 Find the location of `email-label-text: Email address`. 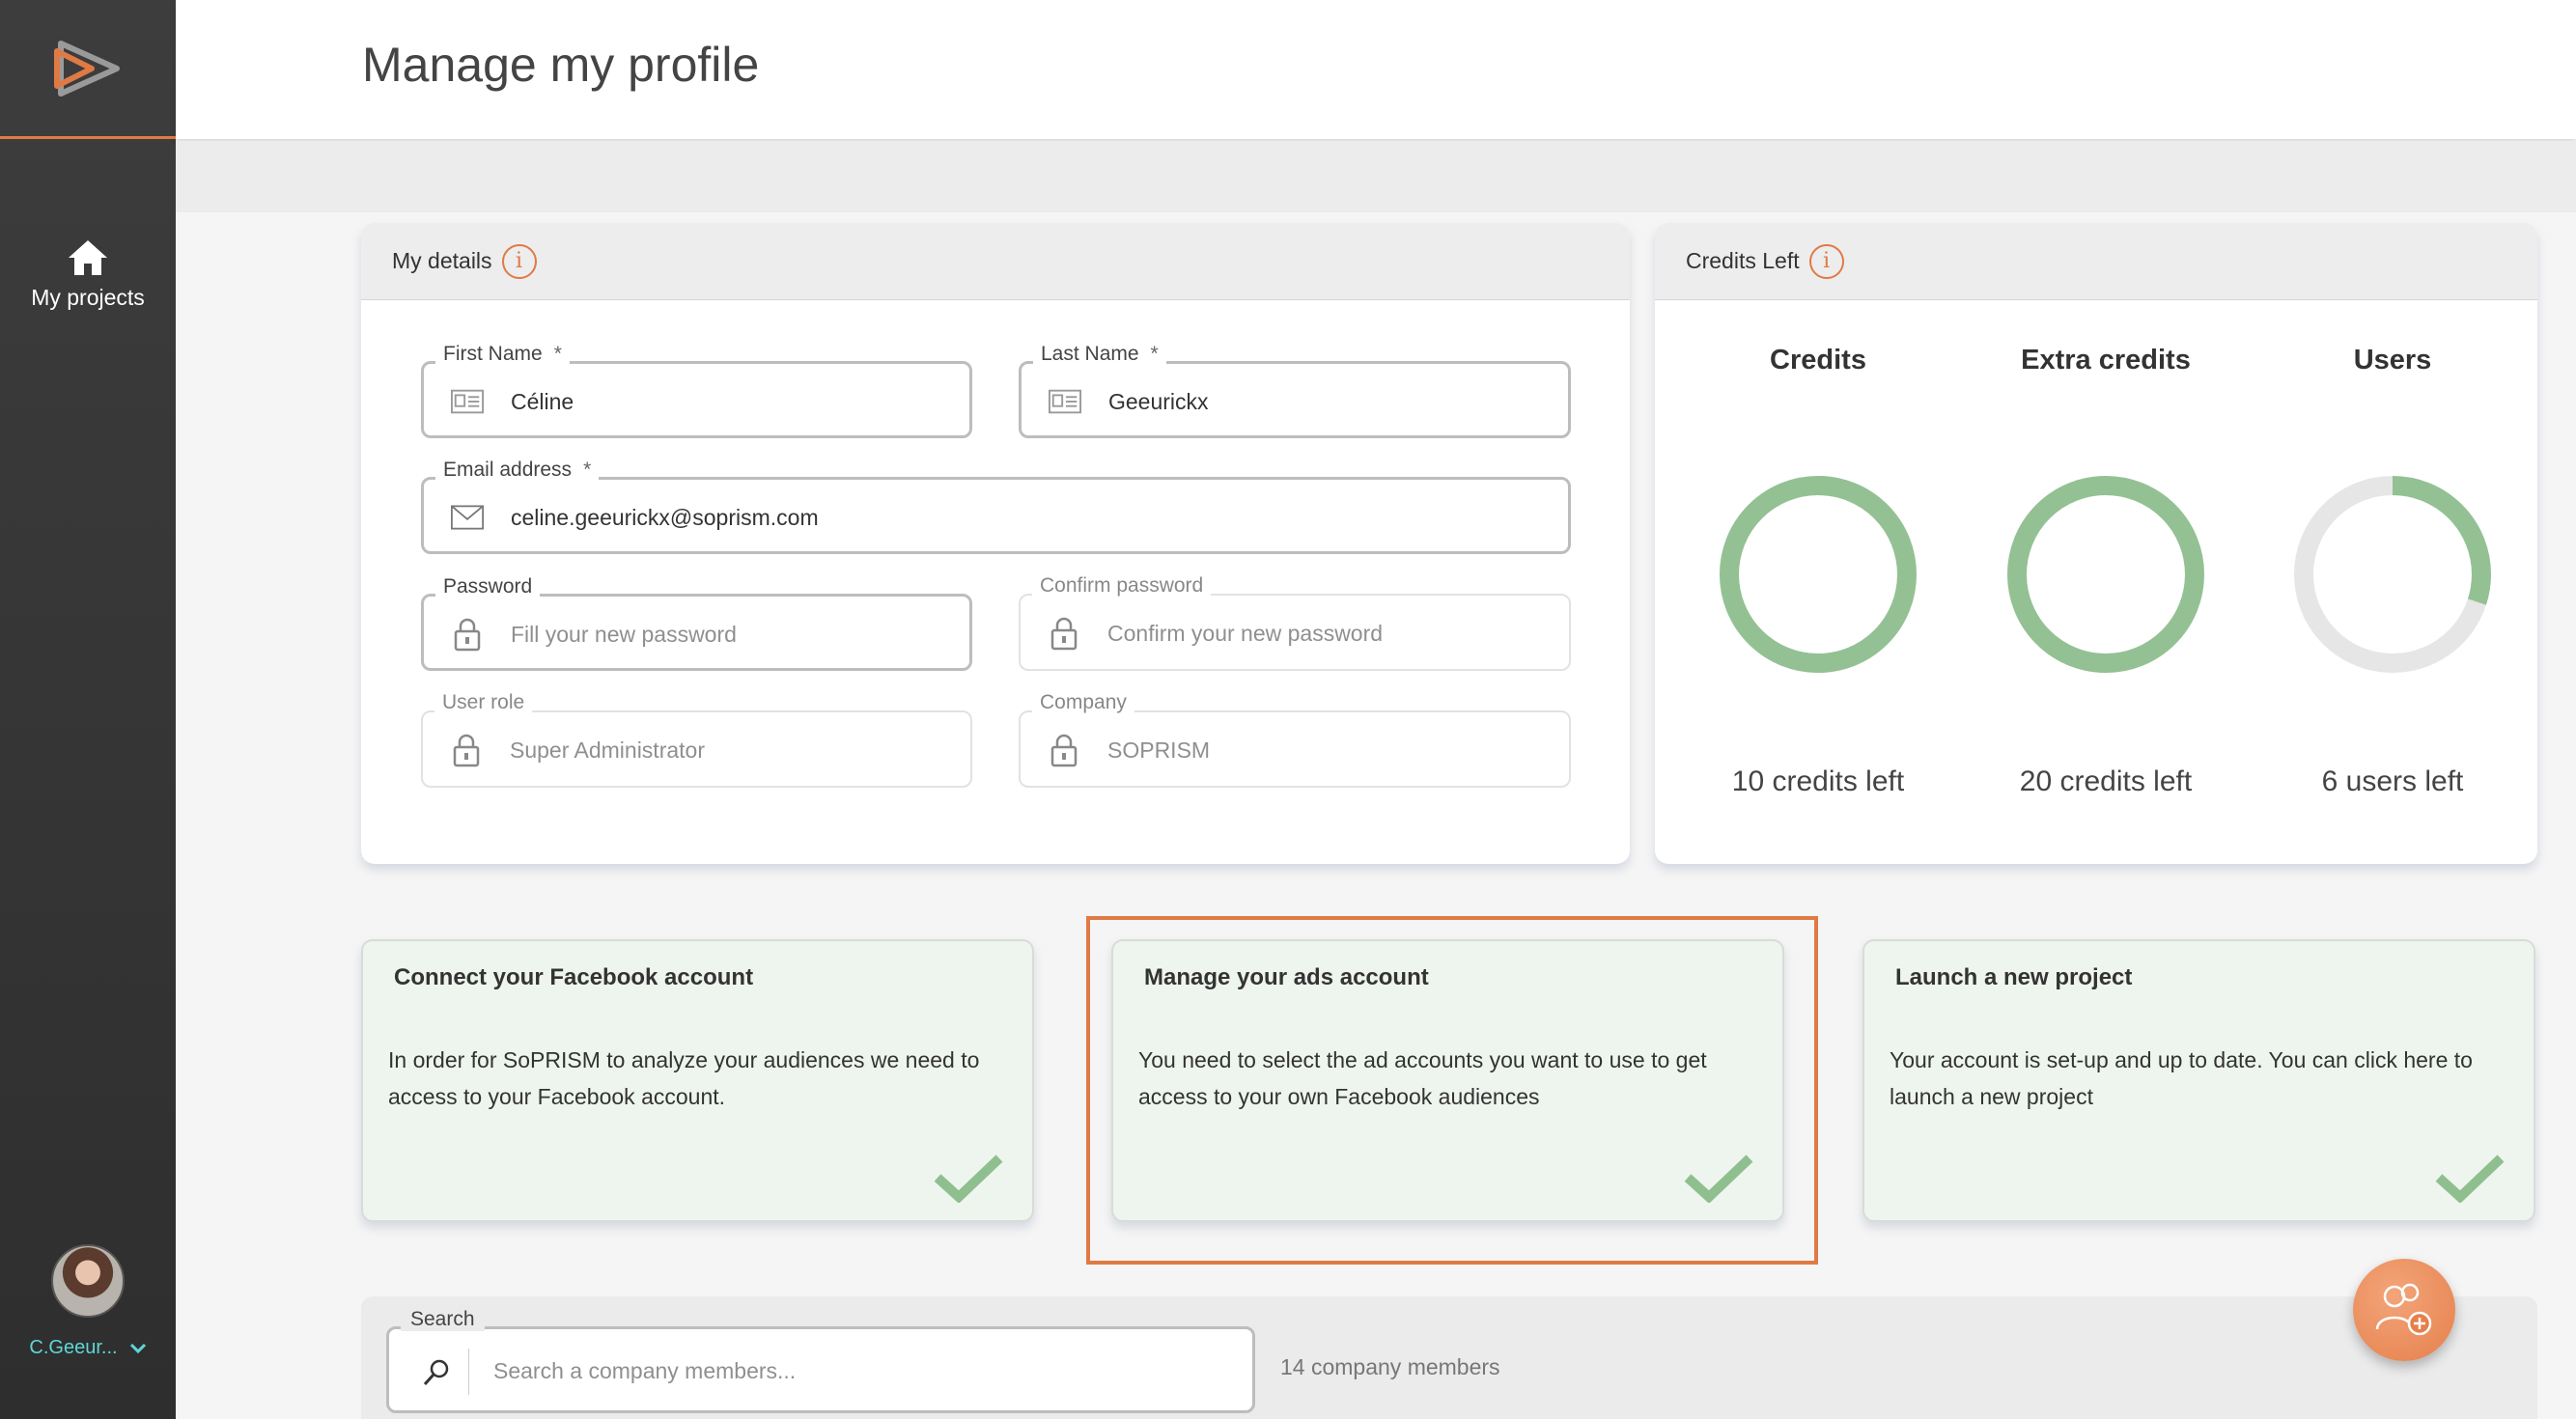

email-label-text: Email address is located at coordinates (508, 470).